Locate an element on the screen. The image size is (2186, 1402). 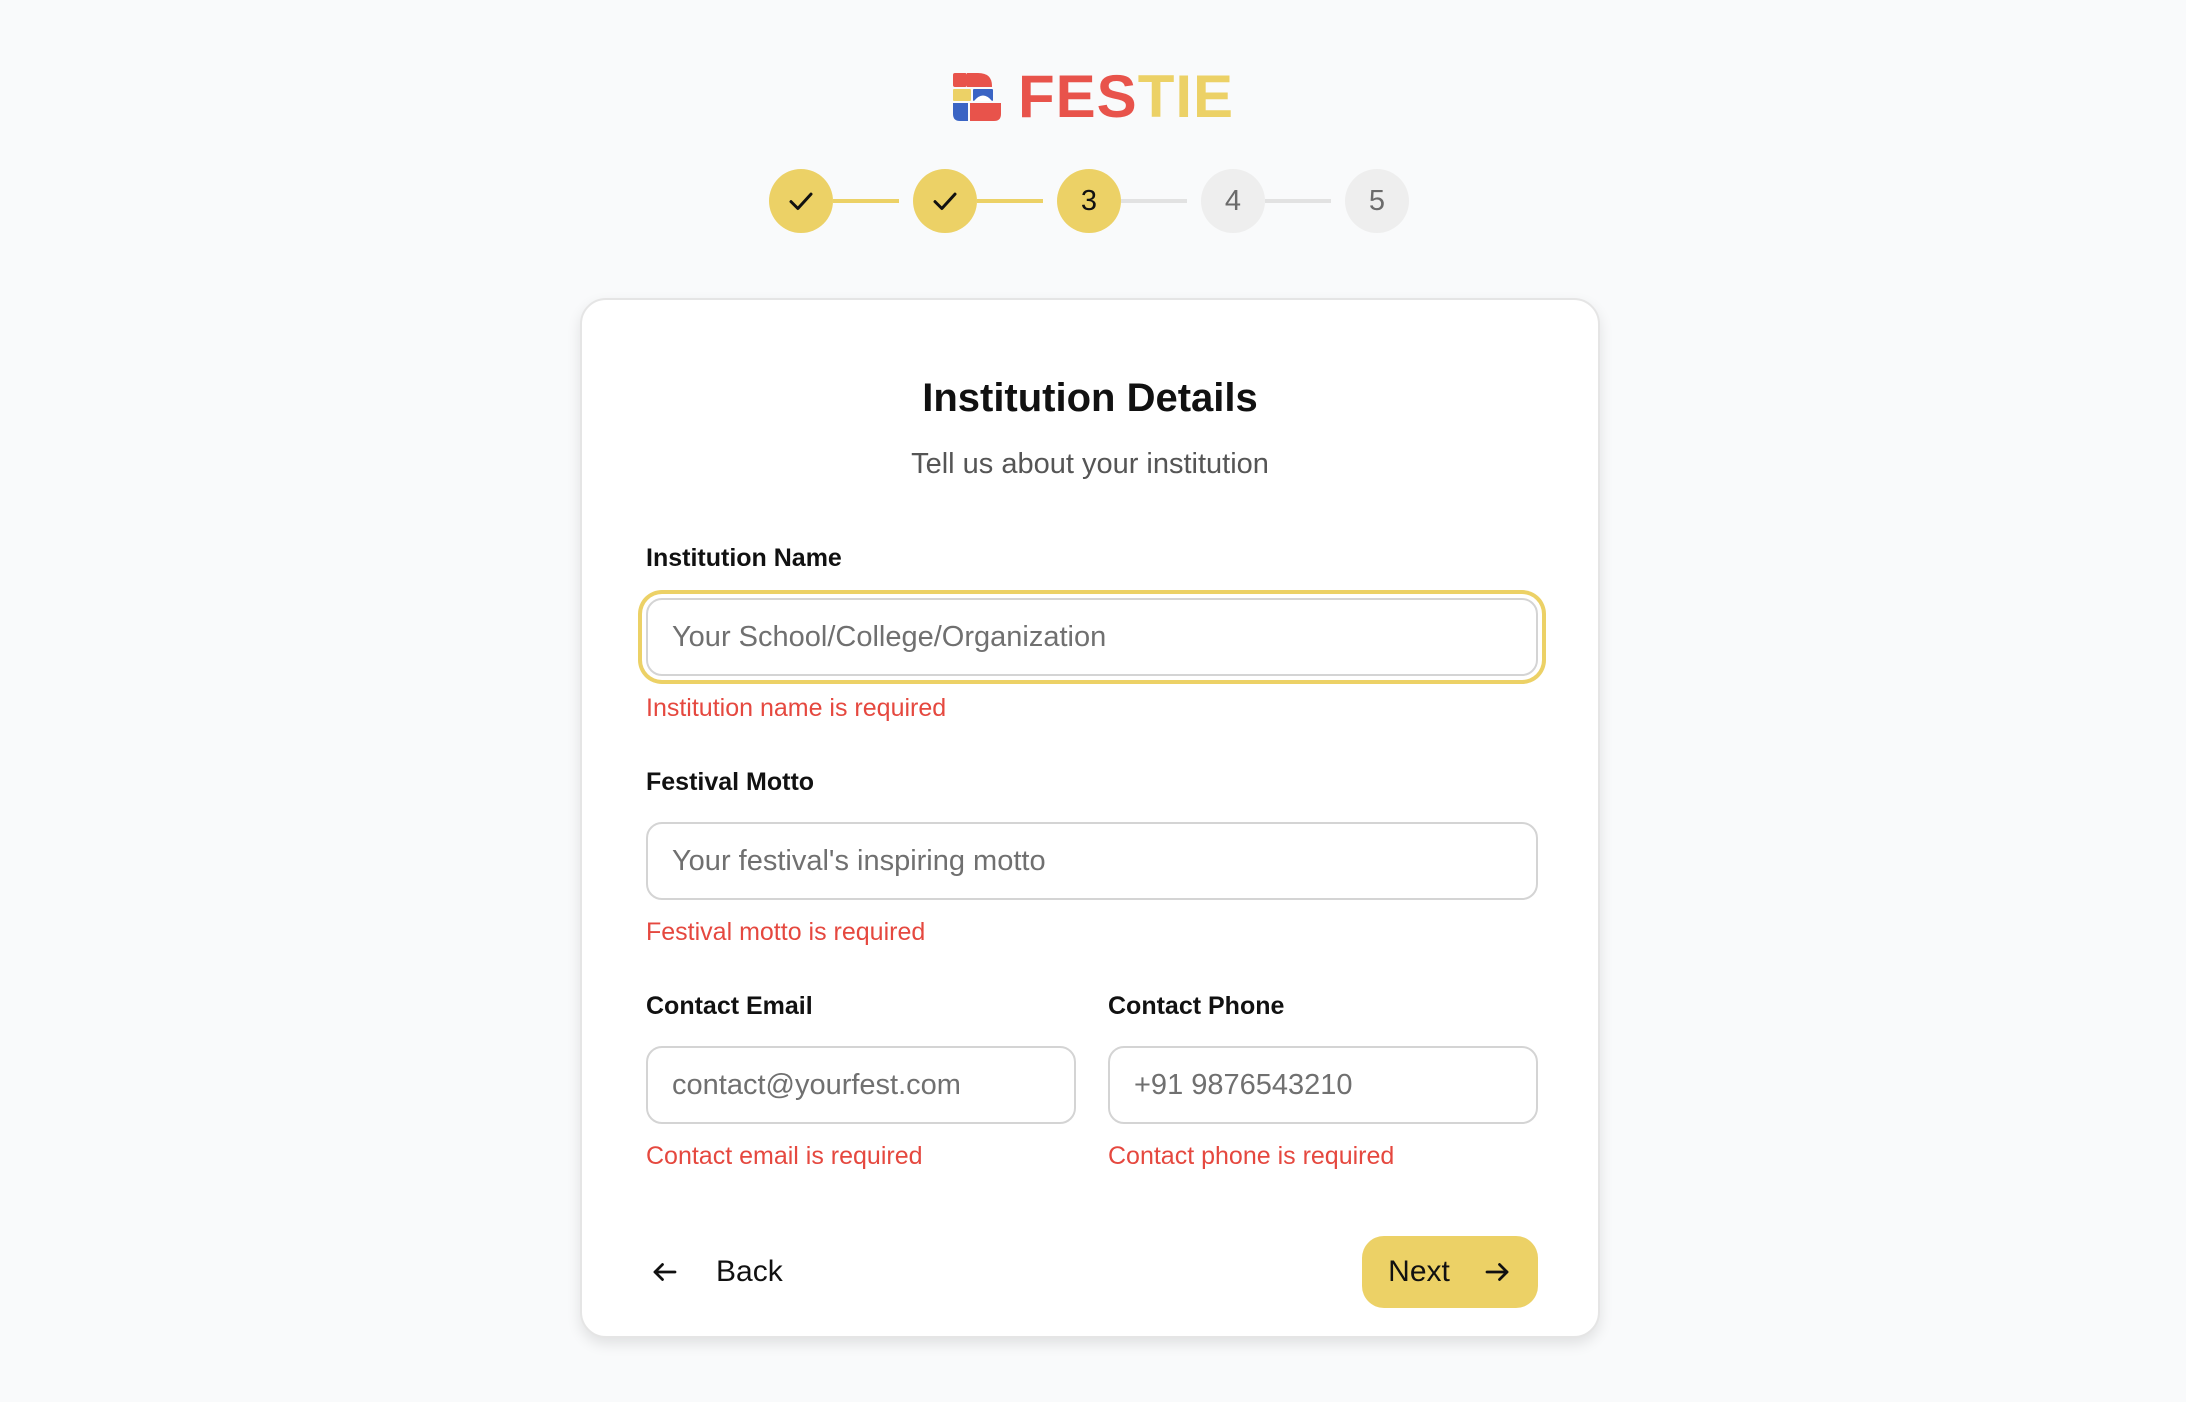
step-2-completed is located at coordinates (945, 201).